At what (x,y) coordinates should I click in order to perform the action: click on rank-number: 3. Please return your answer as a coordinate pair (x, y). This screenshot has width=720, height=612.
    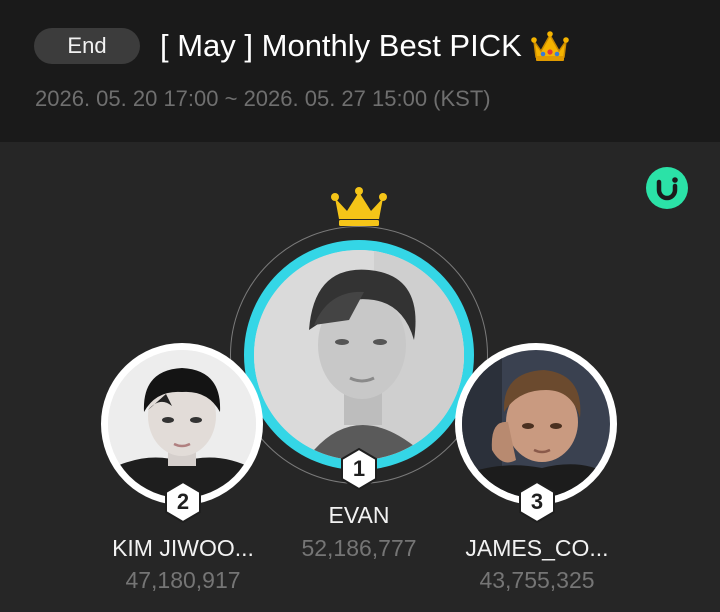
    Looking at the image, I should click on (537, 501).